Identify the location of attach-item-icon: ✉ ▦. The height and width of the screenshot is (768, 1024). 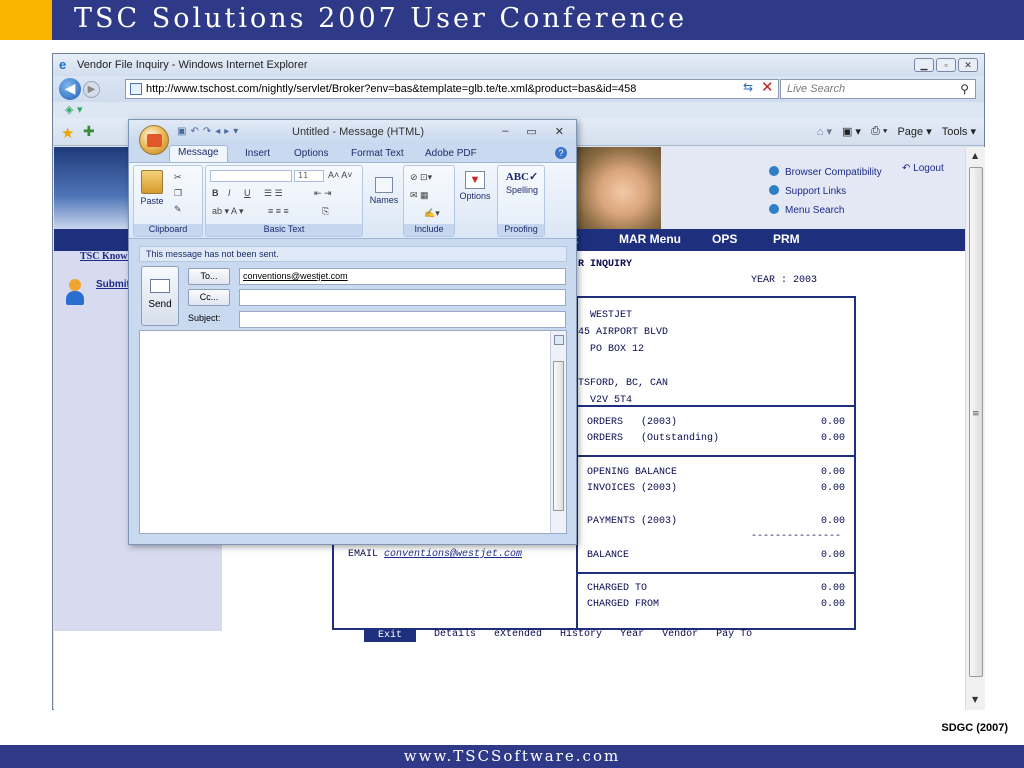
(419, 195).